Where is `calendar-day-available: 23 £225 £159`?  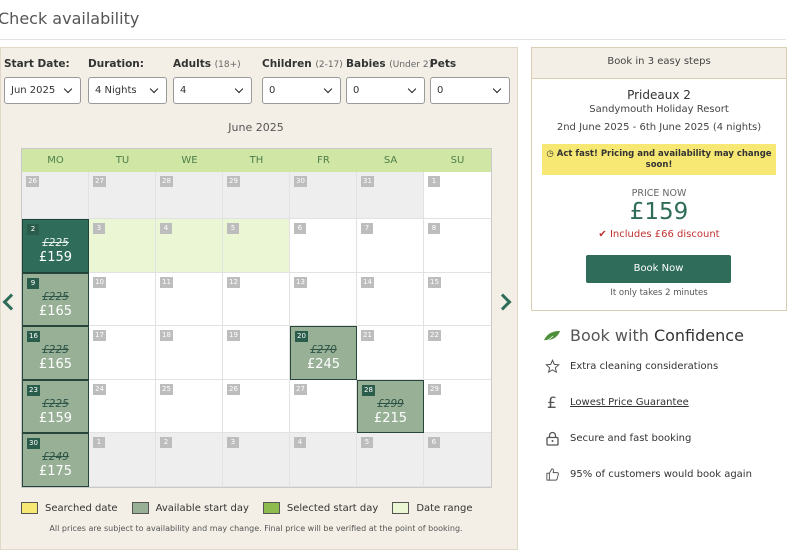
calendar-day-available: 23 £225 £159 is located at coordinates (55, 406).